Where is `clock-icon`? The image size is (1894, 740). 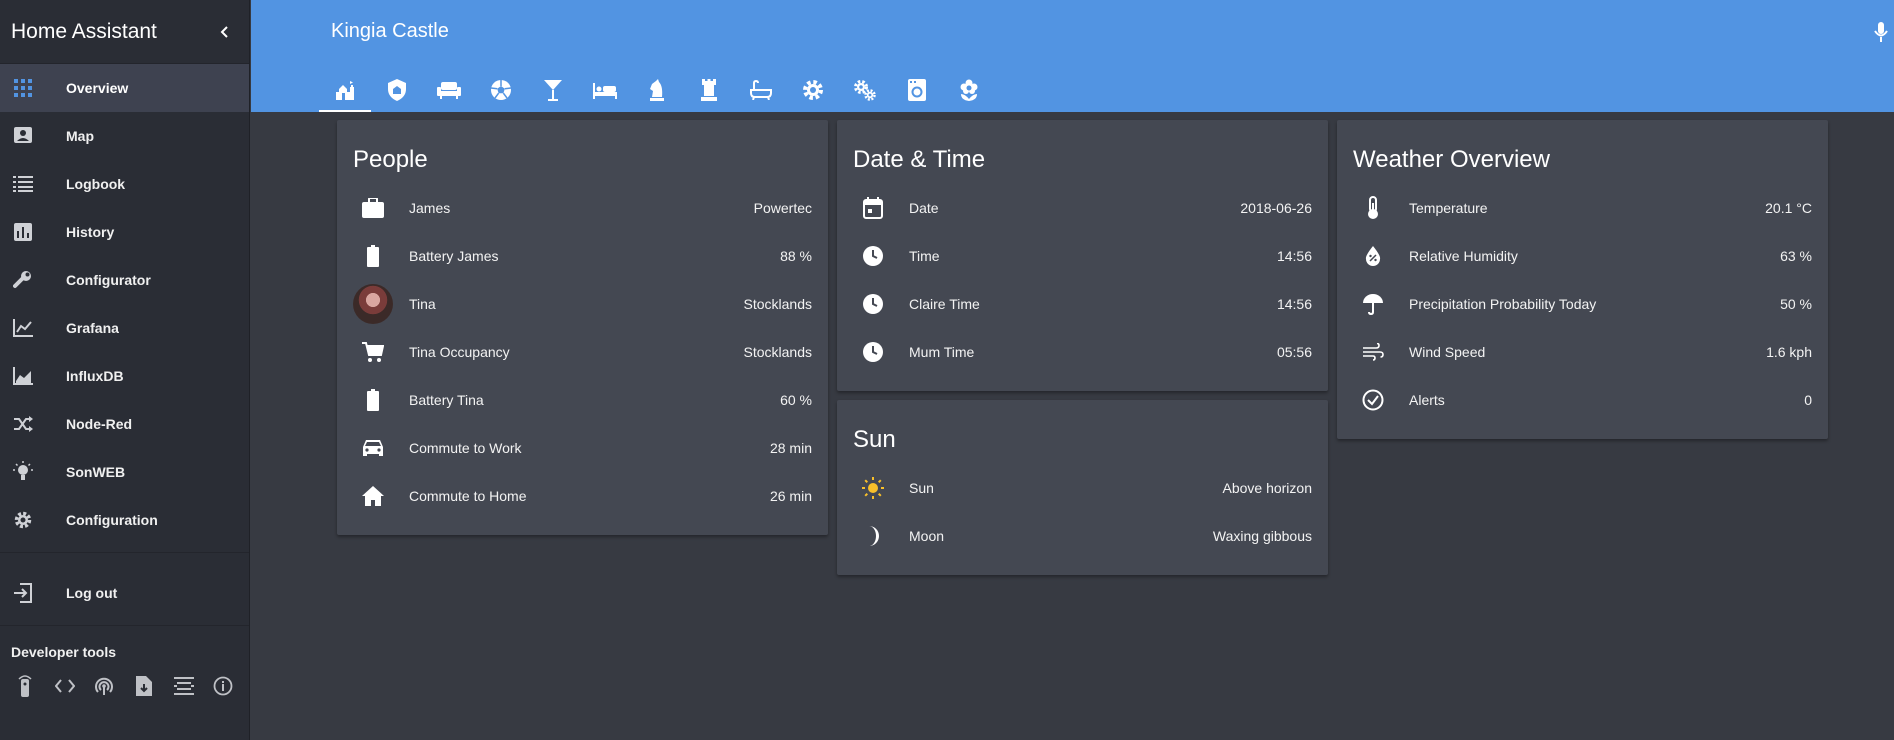 clock-icon is located at coordinates (873, 352).